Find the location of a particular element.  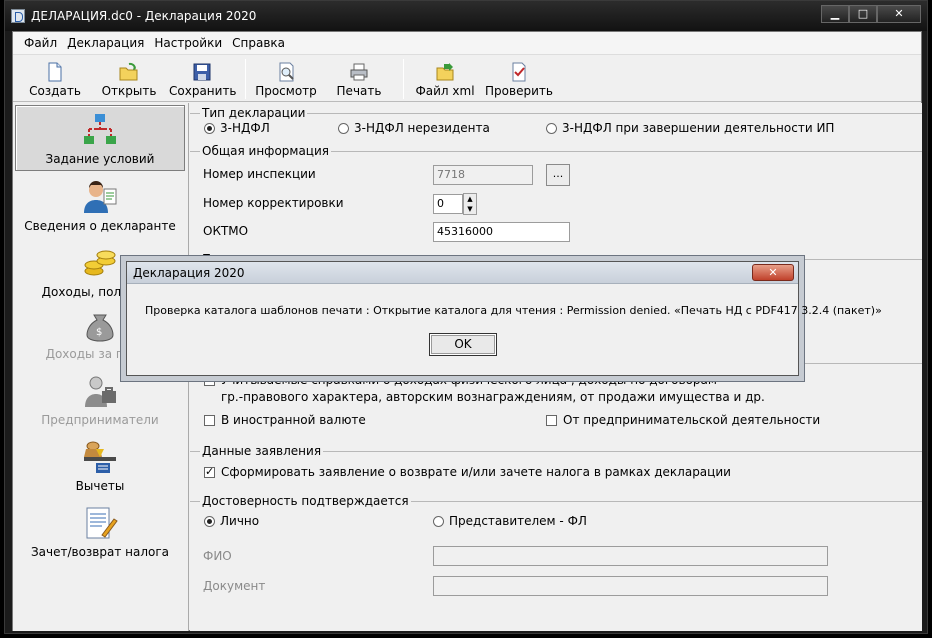

menu-declaration: Декларация is located at coordinates (105, 43).